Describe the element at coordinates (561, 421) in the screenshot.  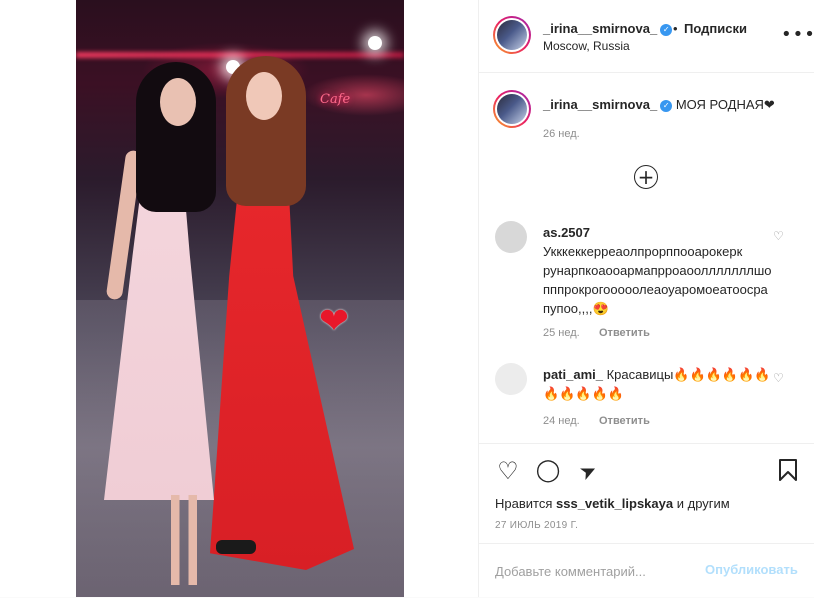
I see `comment-timestamp: 24 нед.` at that location.